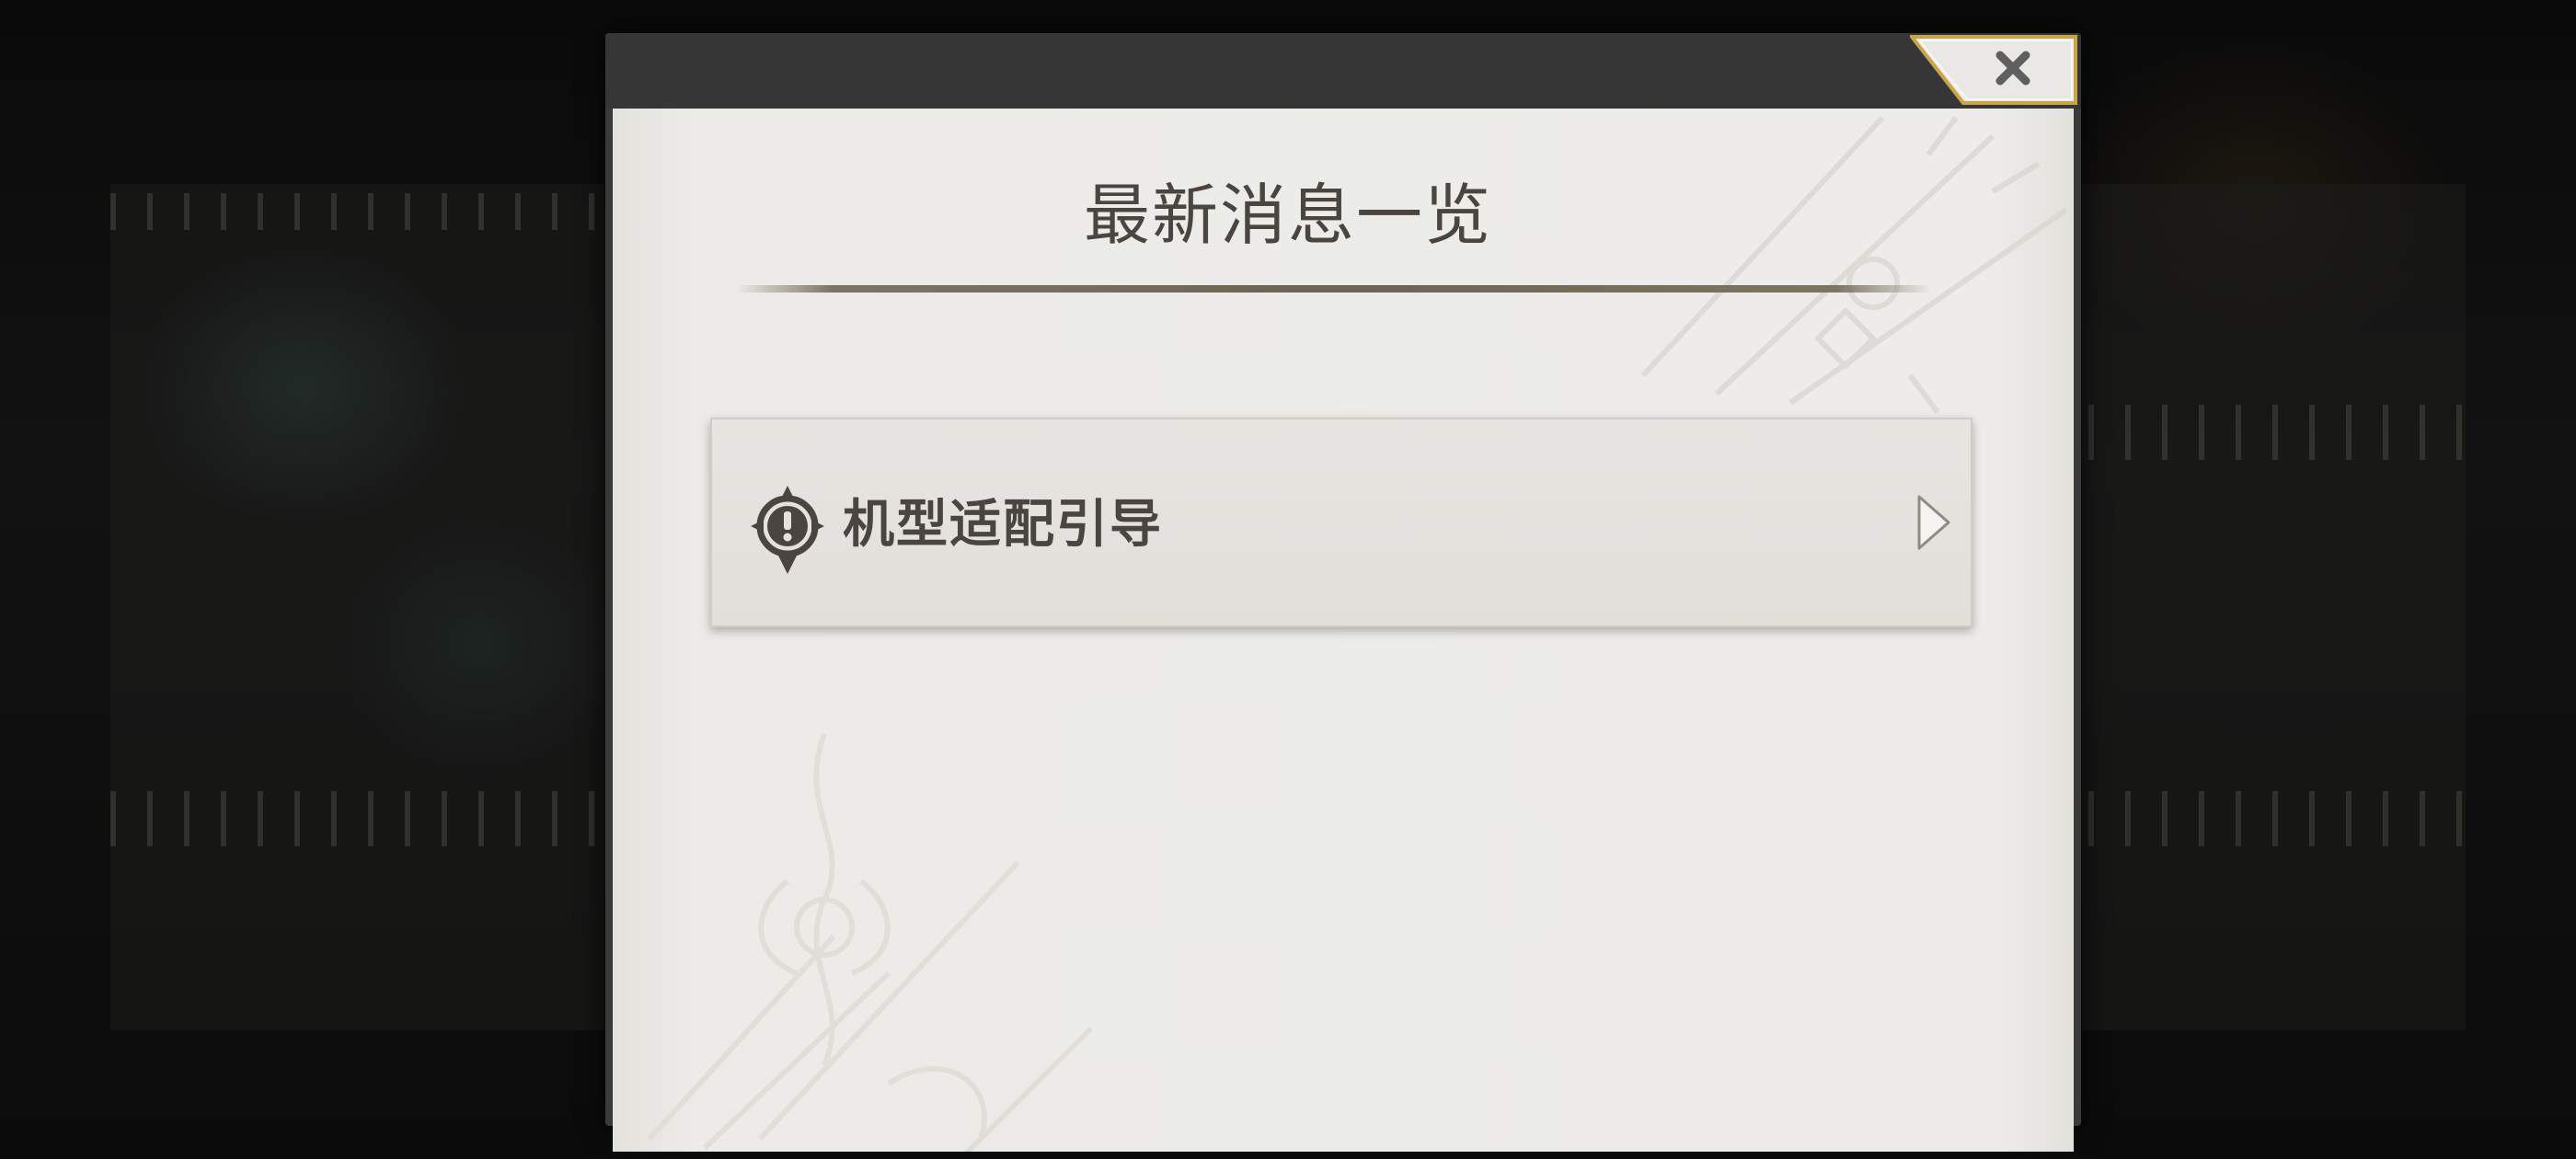 This screenshot has width=2576, height=1159. I want to click on dialog-titlebar, so click(1343, 71).